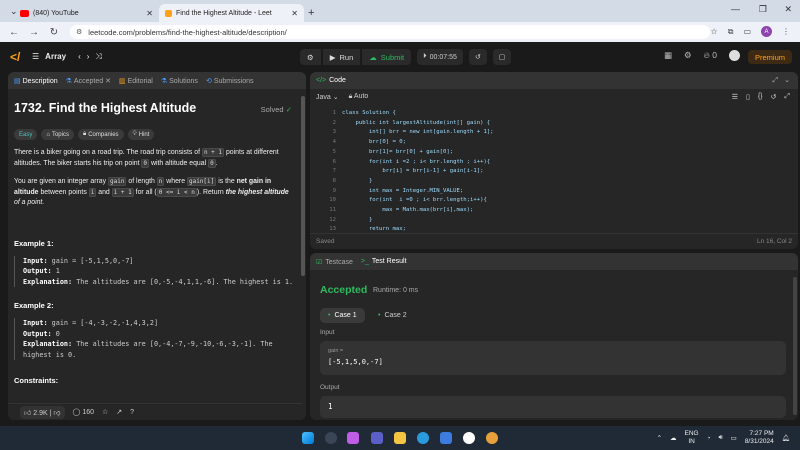 The width and height of the screenshot is (800, 450). I want to click on chevron-up-icon: ⌃, so click(659, 438).